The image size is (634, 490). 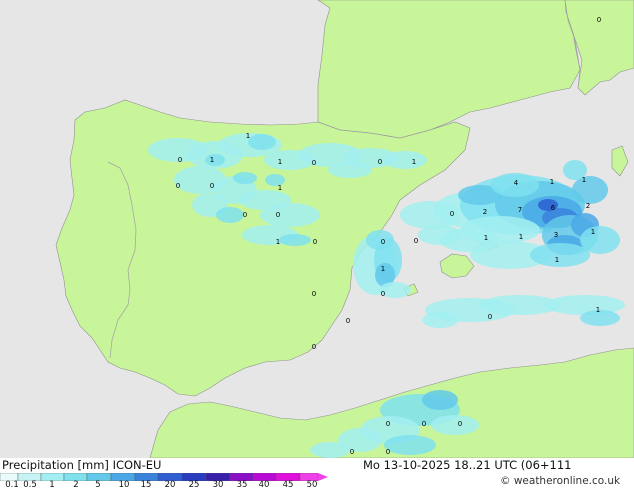 I want to click on legend-tick: 2, so click(x=76, y=485).